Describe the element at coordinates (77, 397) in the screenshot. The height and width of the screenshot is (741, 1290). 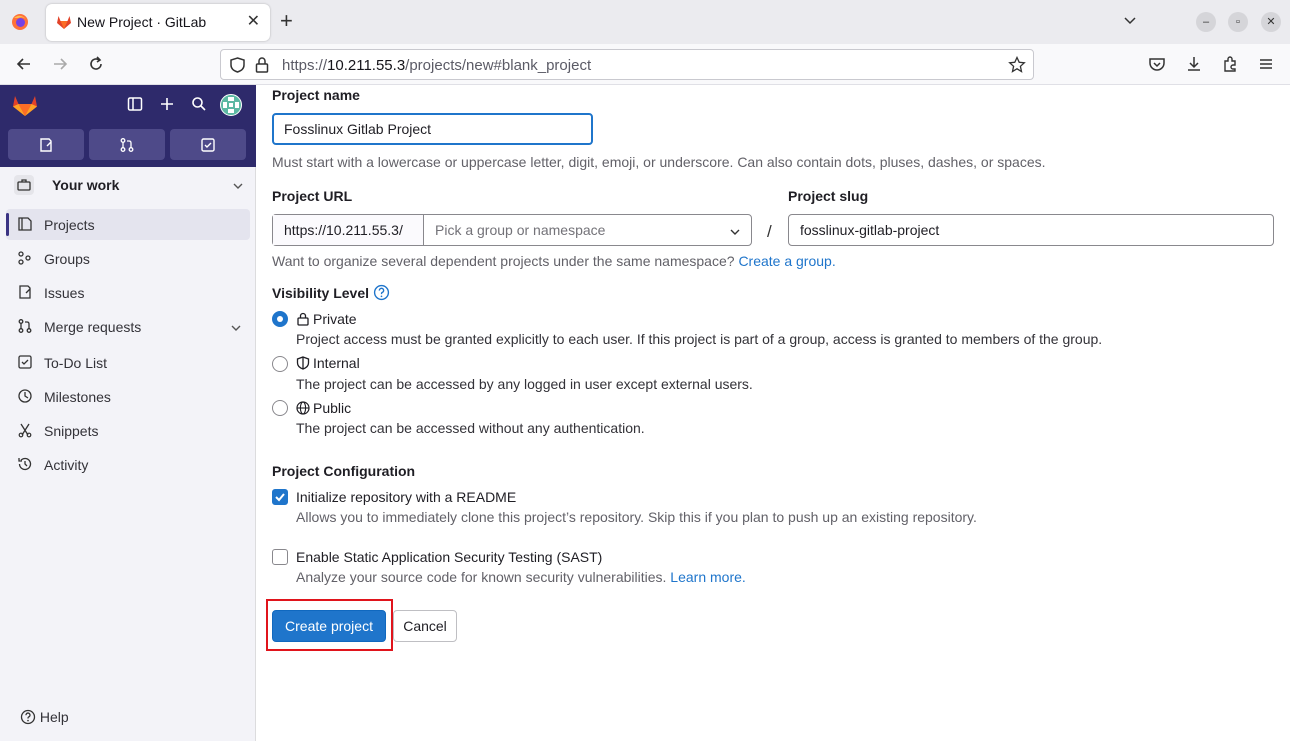
I see `sidebar-item-label: Milestones` at that location.